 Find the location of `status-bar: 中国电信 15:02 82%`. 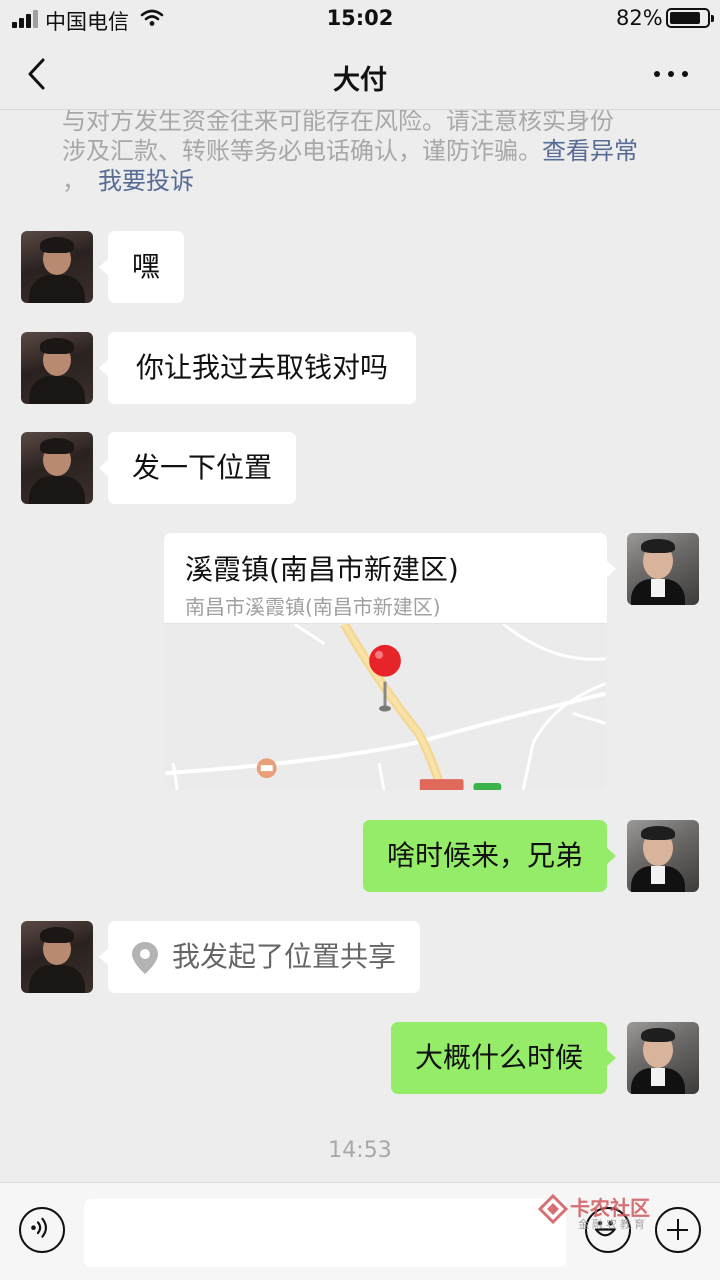

status-bar: 中国电信 15:02 82% is located at coordinates (360, 20).